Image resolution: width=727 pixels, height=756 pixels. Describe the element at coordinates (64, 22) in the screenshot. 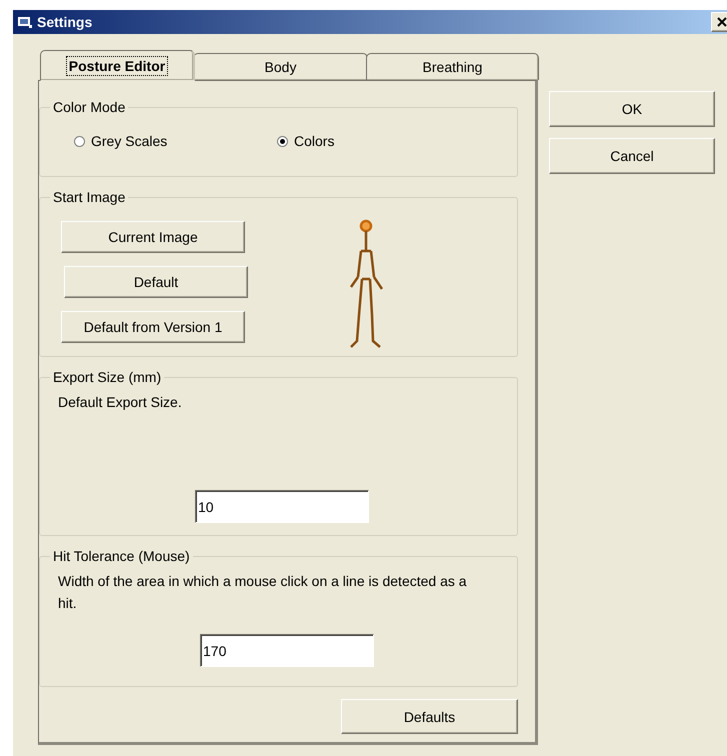

I see `window-title: Settings` at that location.